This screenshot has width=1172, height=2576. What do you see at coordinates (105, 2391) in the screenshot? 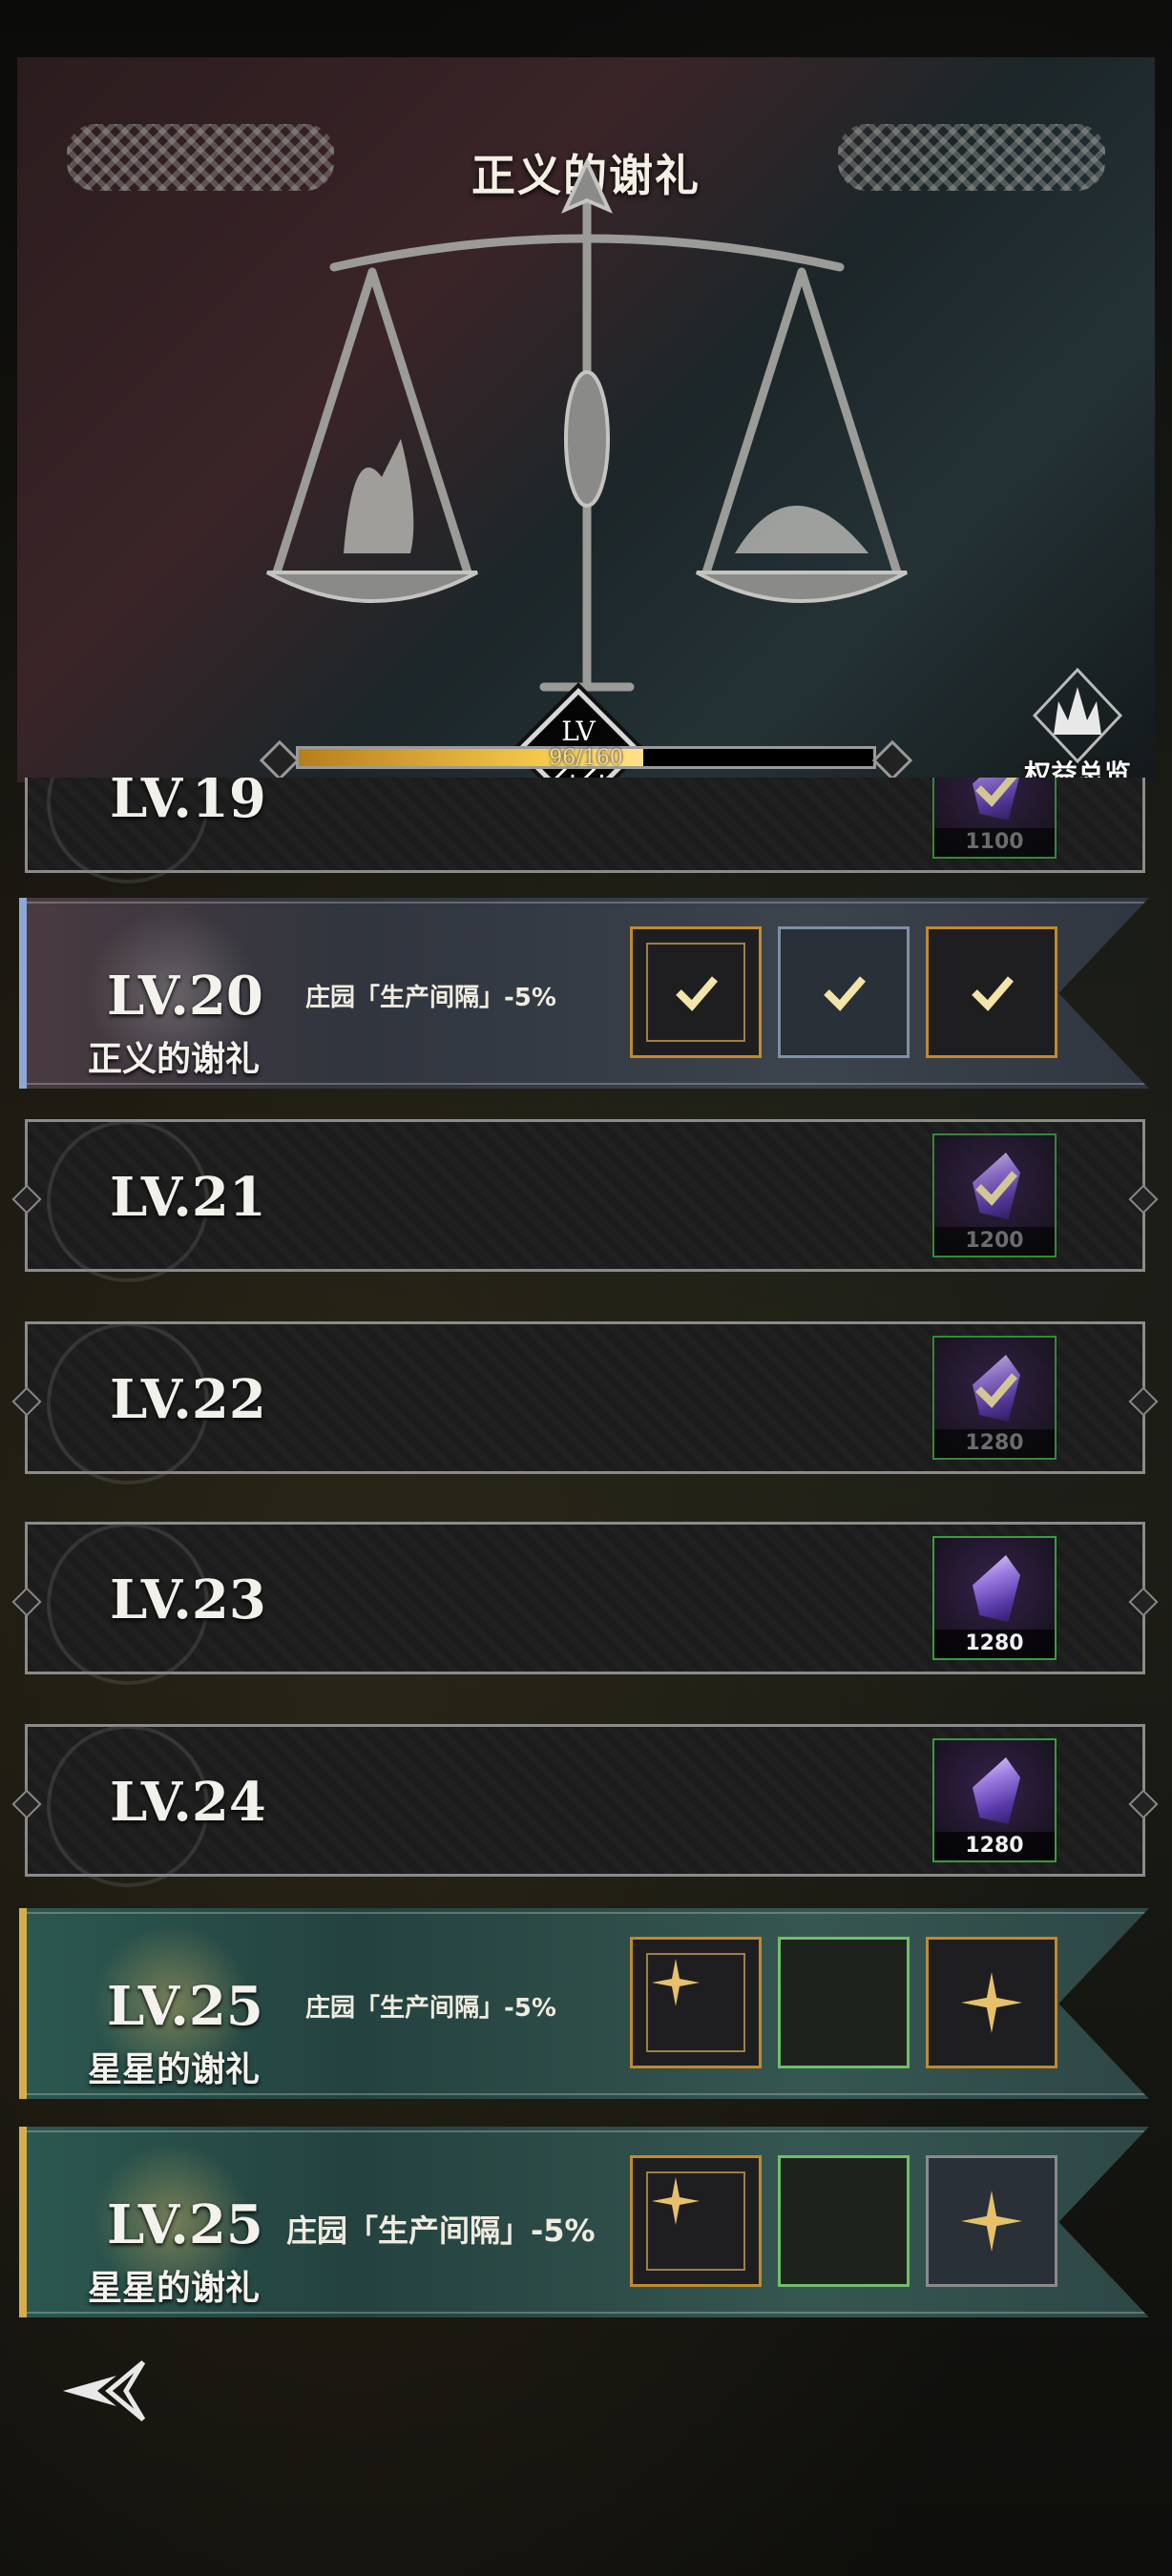
I see `back-arrow-icon` at bounding box center [105, 2391].